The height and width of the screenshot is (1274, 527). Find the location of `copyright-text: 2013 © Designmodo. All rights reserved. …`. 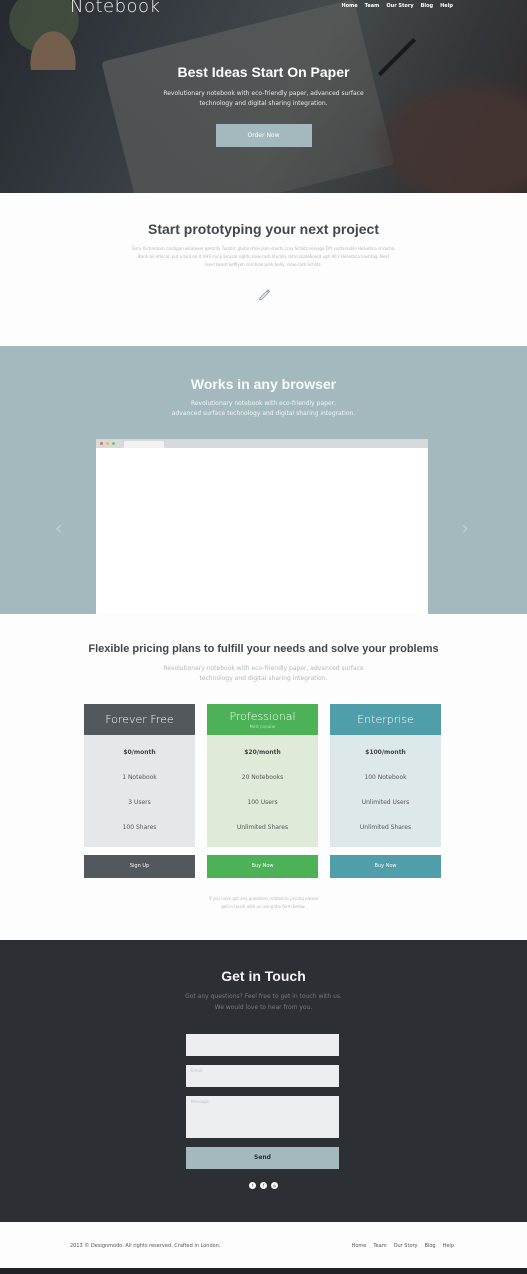

copyright-text: 2013 © Designmodo. All rights reserved. … is located at coordinates (145, 1246).